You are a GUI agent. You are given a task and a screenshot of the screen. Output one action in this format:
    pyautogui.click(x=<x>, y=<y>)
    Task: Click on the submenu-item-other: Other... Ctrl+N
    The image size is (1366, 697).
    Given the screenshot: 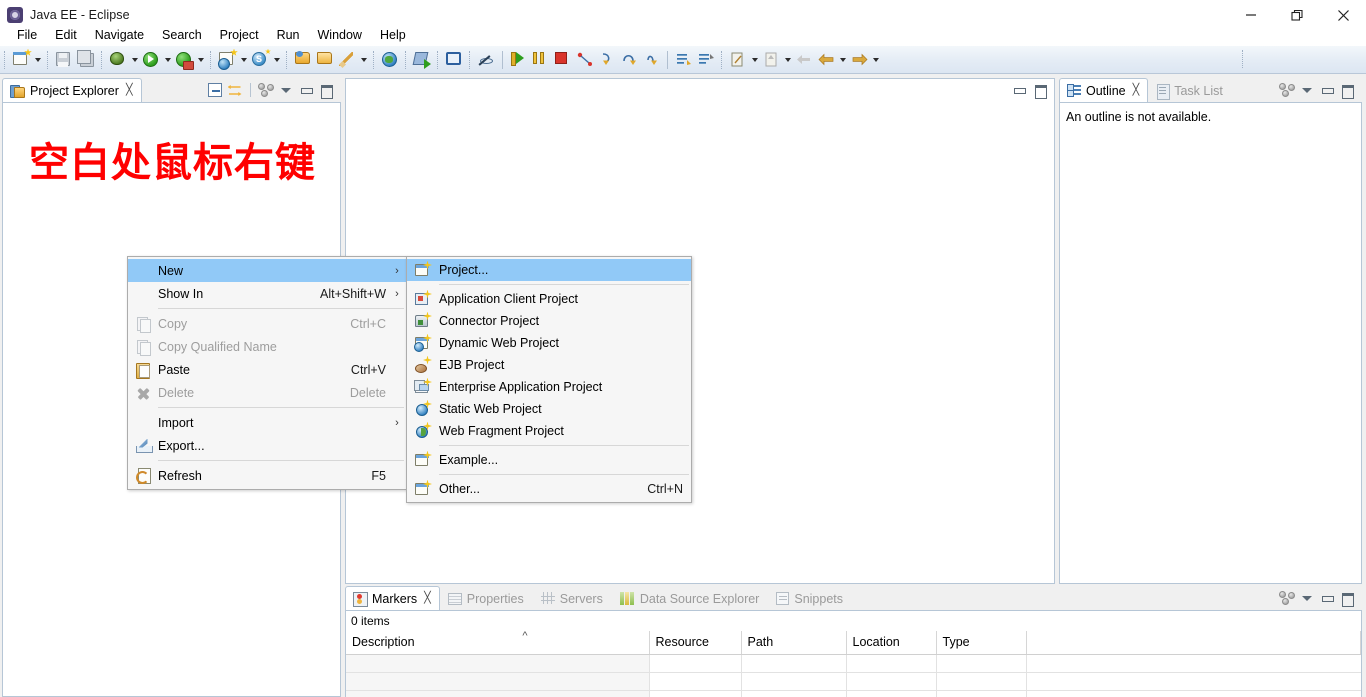 What is the action you would take?
    pyautogui.click(x=549, y=489)
    